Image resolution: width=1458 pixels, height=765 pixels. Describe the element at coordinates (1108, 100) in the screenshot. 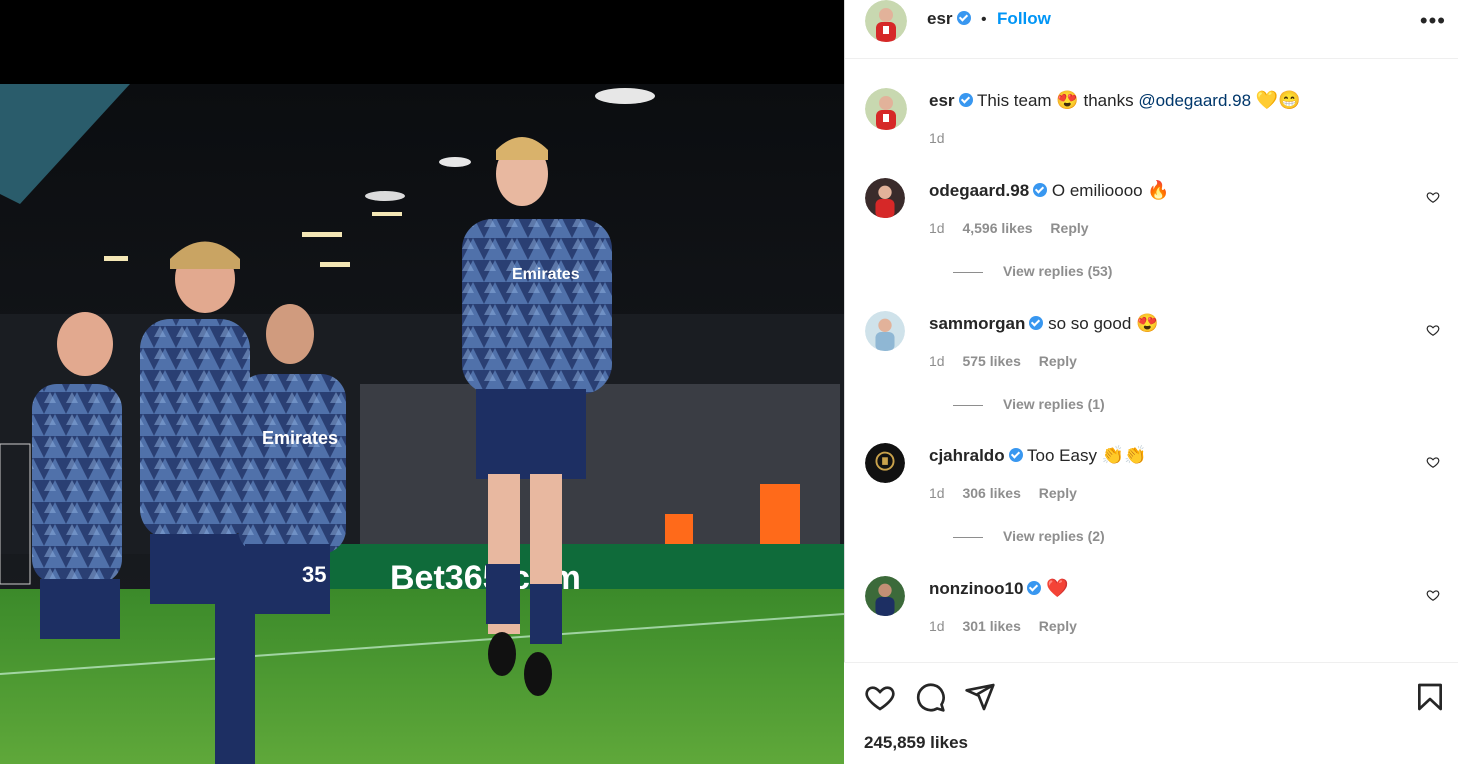

I see `caption-thanks: thanks` at that location.